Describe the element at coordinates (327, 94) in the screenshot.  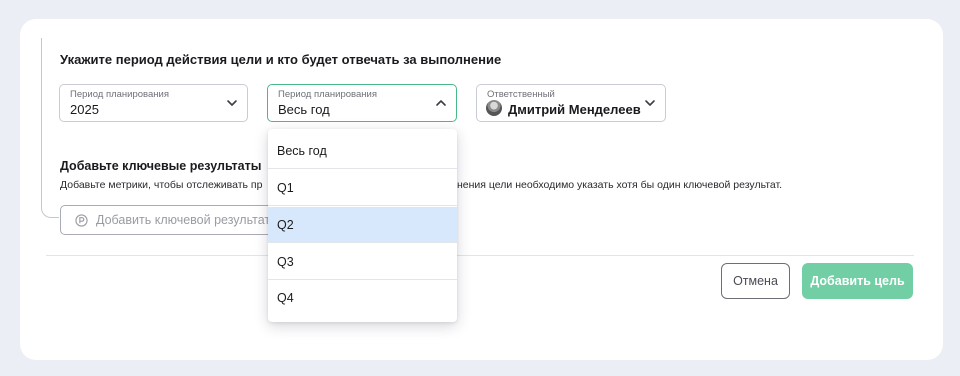
I see `planning-period-label: Период планирования` at that location.